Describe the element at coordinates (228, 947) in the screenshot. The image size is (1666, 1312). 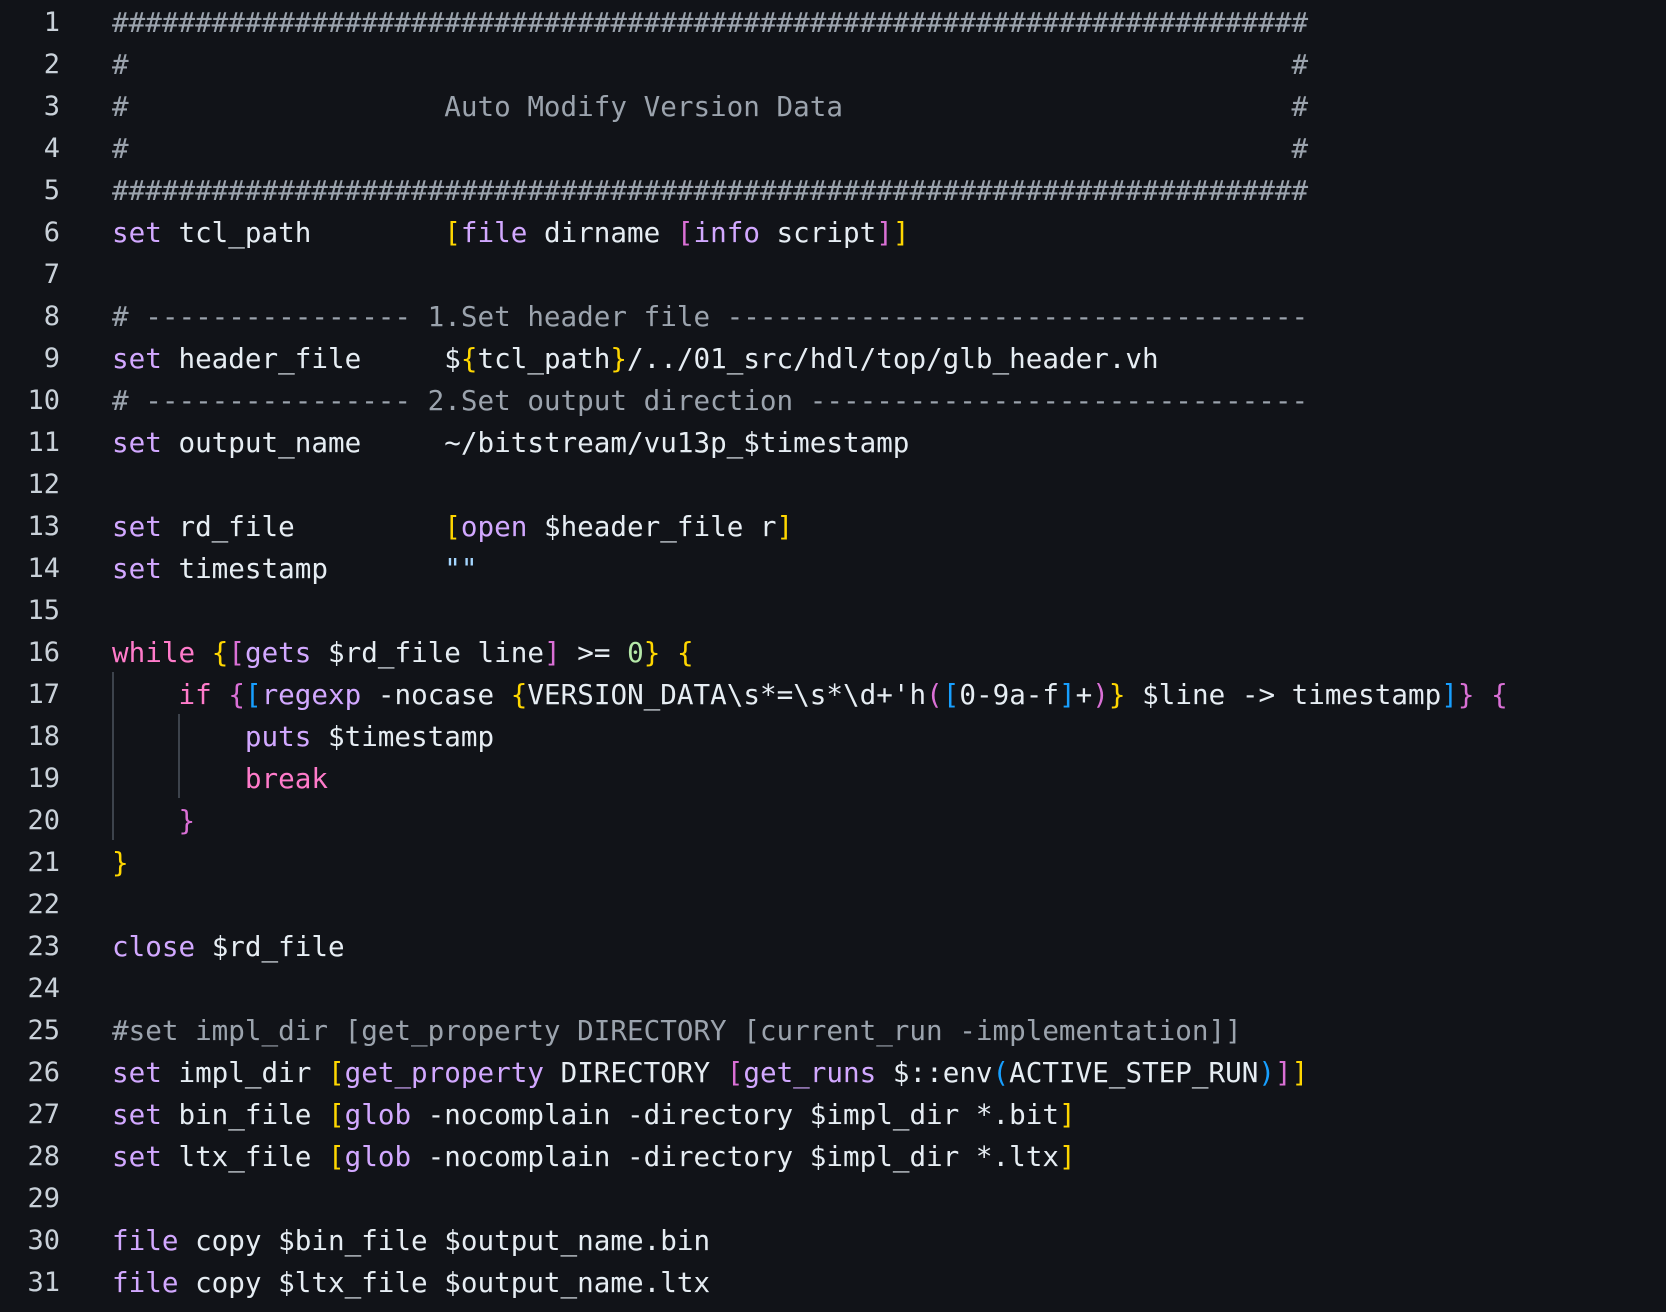
I see `line-code: close $rd_file` at that location.